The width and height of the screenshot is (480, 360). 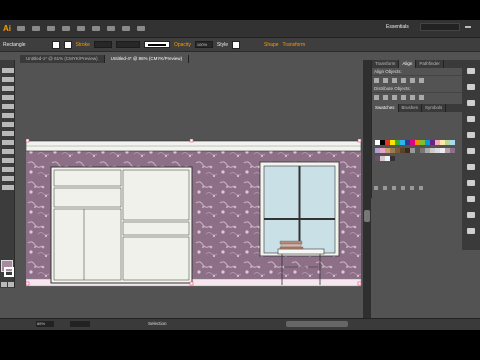 What do you see at coordinates (471, 167) in the screenshot?
I see `transparency-panel-icon` at bounding box center [471, 167].